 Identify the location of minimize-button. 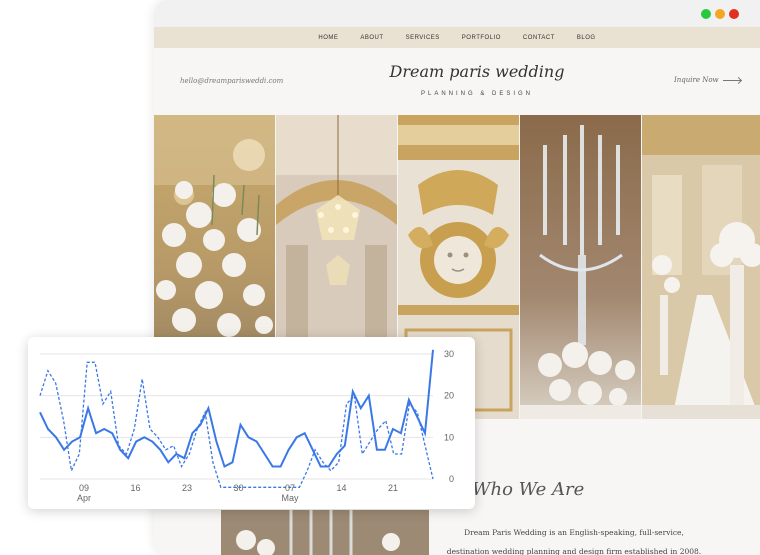
(720, 14).